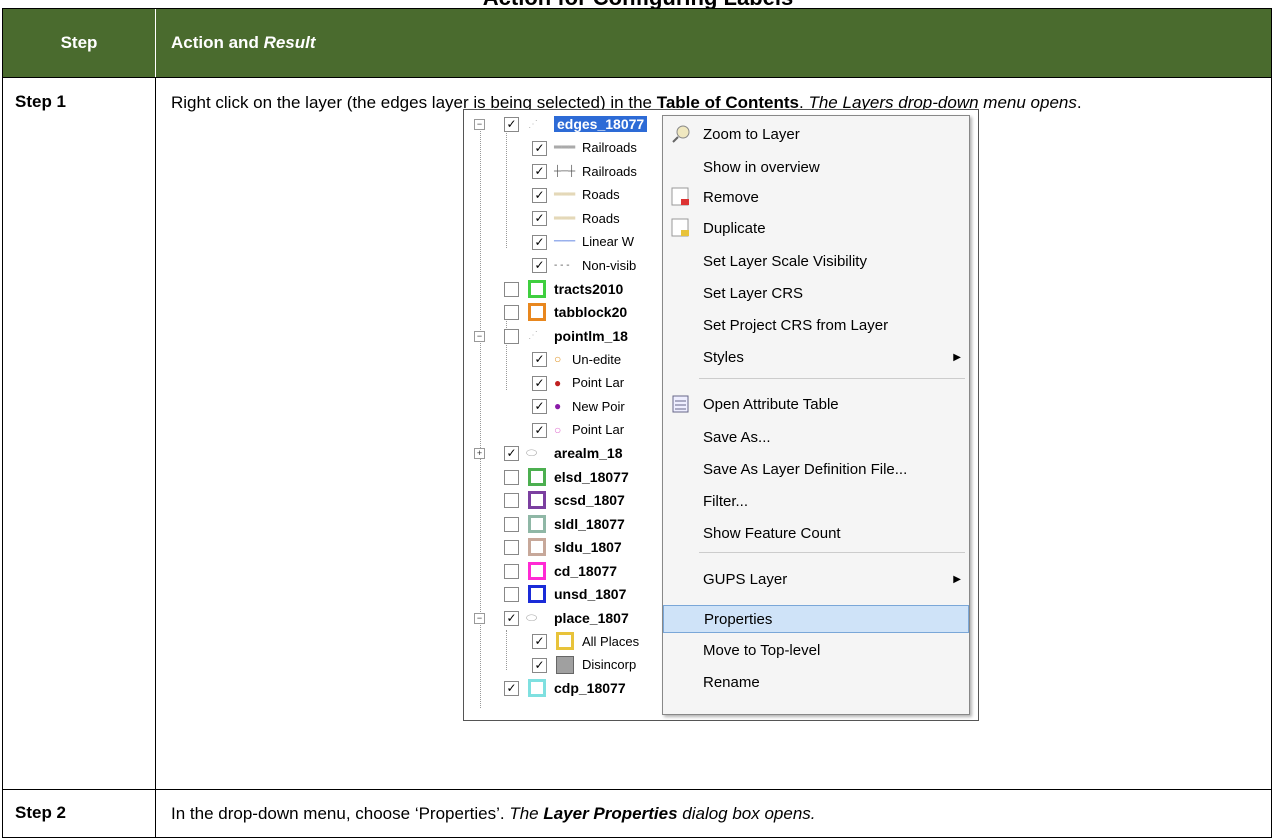  Describe the element at coordinates (574, 406) in the screenshot. I see `tree-item: ✓ ● New Poir` at that location.